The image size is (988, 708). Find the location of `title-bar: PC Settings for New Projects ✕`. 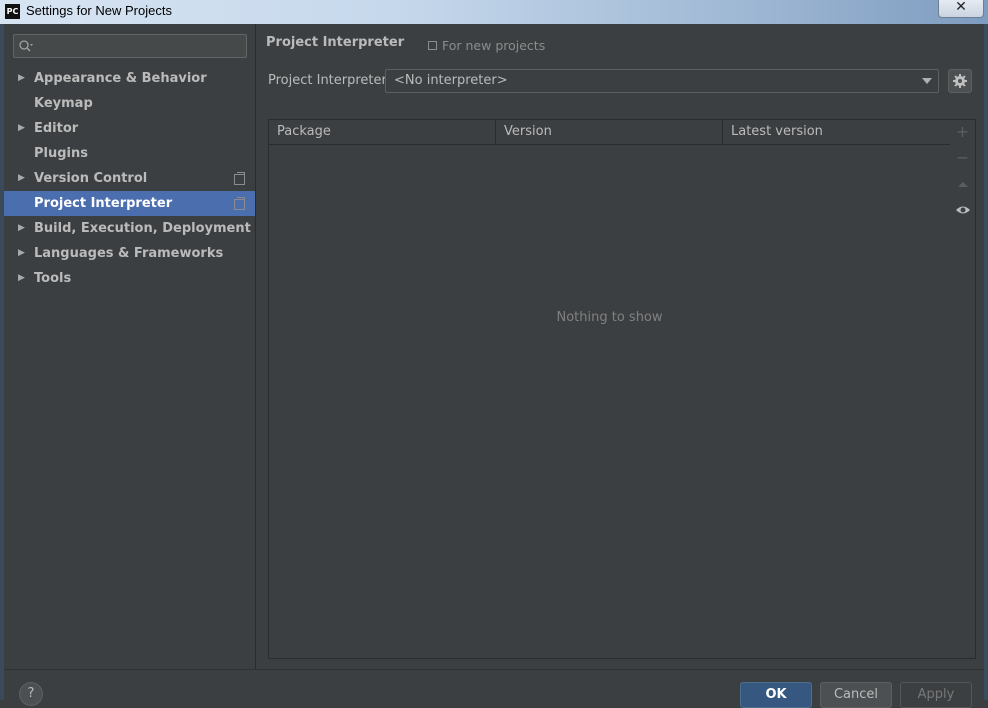

title-bar: PC Settings for New Projects ✕ is located at coordinates (494, 12).